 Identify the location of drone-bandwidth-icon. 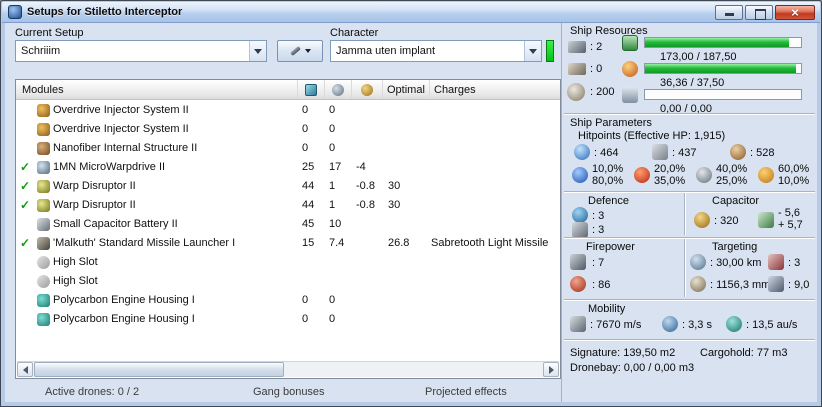
(630, 95).